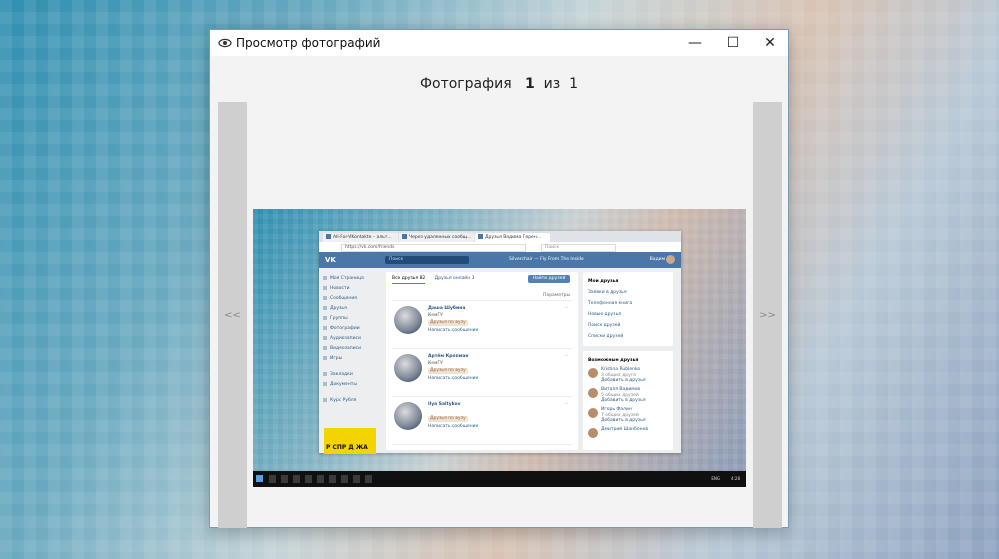 The width and height of the screenshot is (999, 559). I want to click on vk-find-friends-button: Найти друзей, so click(549, 279).